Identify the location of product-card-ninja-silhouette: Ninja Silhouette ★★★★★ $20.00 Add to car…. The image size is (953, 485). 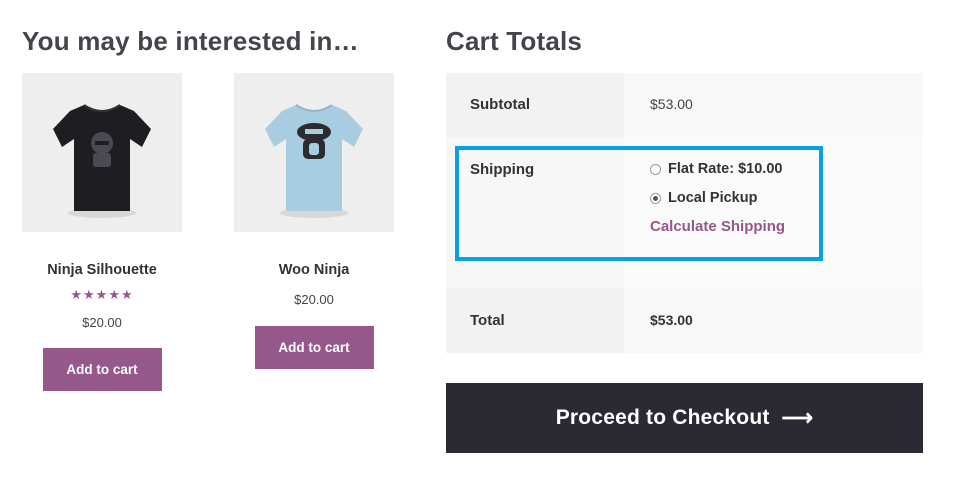
(102, 232).